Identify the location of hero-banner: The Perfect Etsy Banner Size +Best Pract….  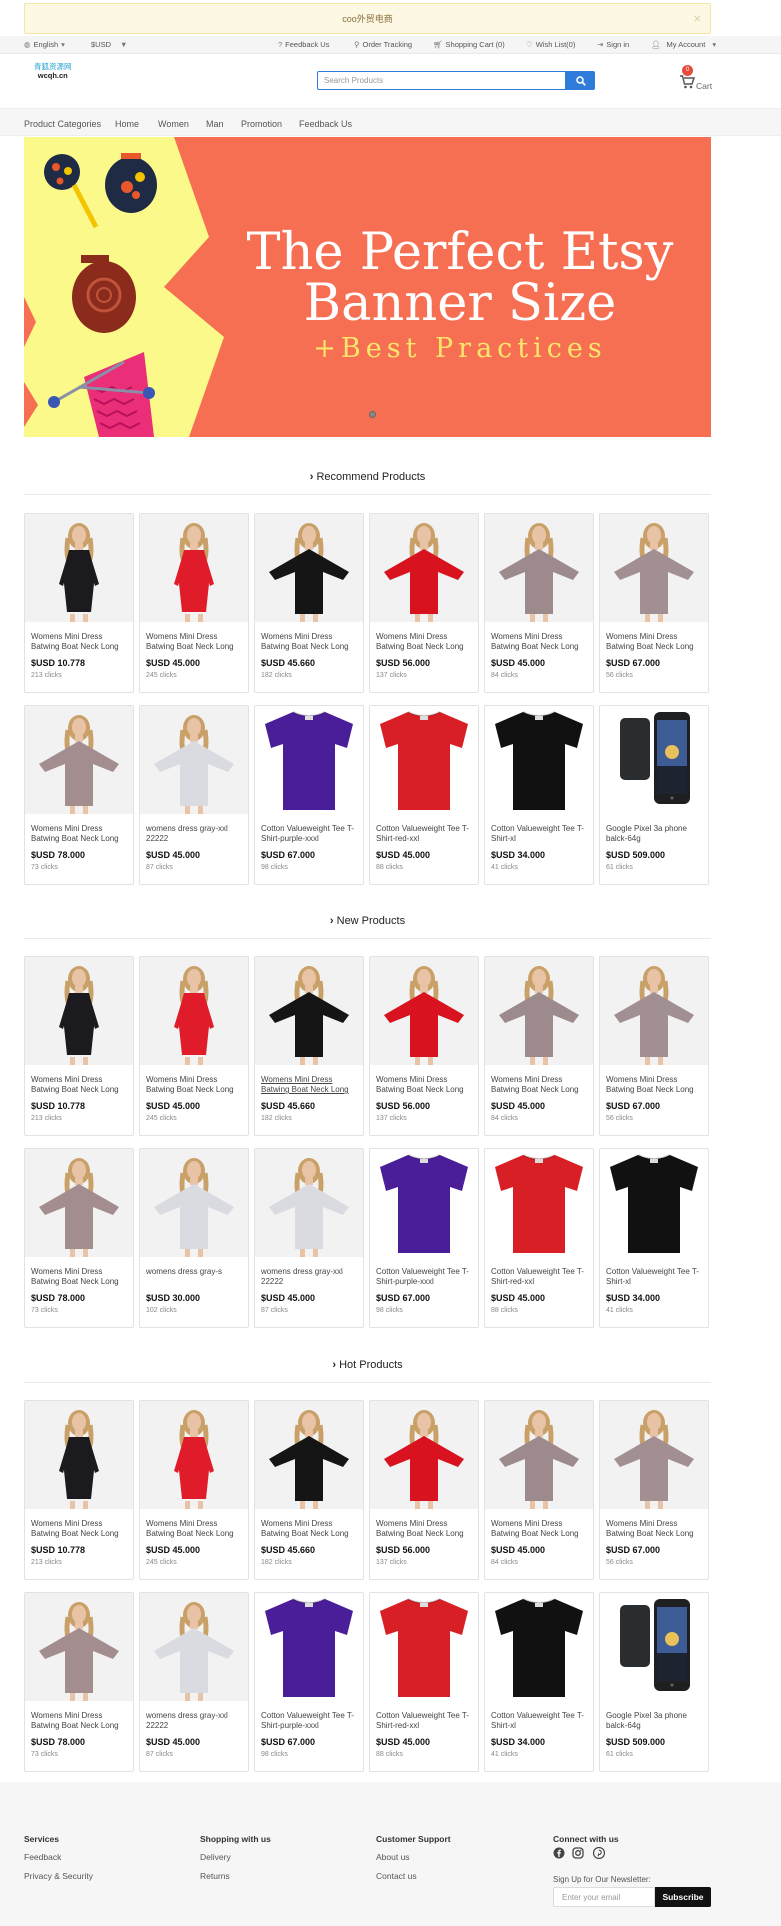
(367, 287).